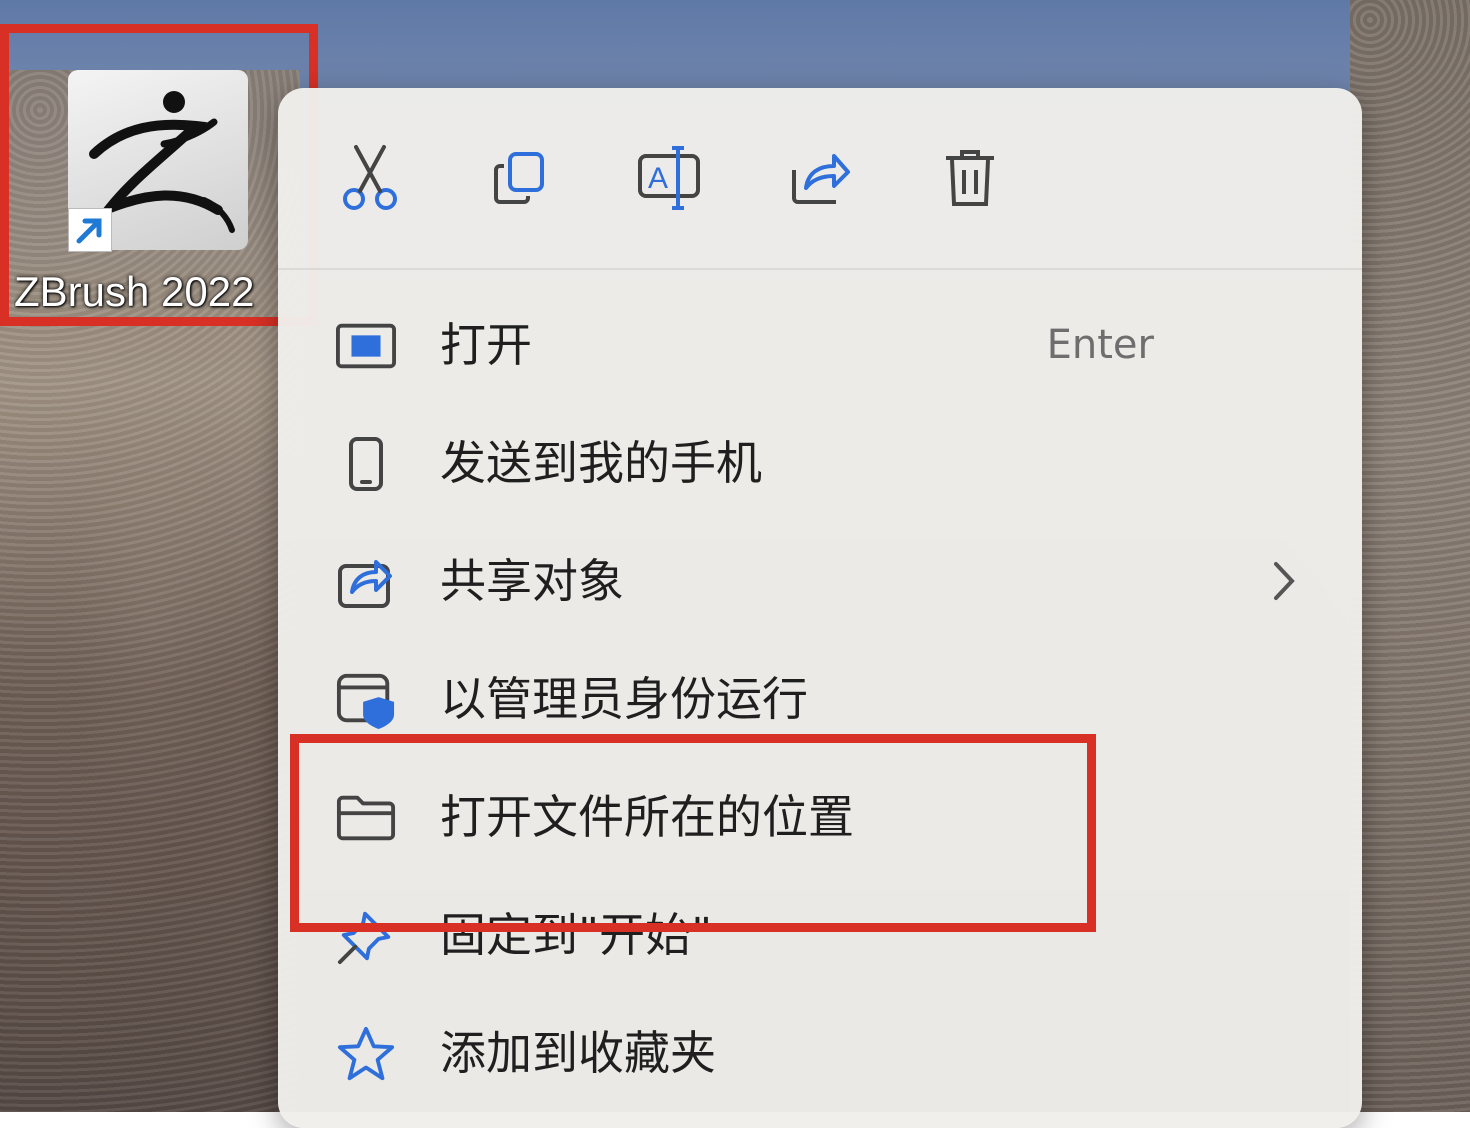 This screenshot has height=1128, width=1470. Describe the element at coordinates (159, 175) in the screenshot. I see `annotation-highlight-icon` at that location.